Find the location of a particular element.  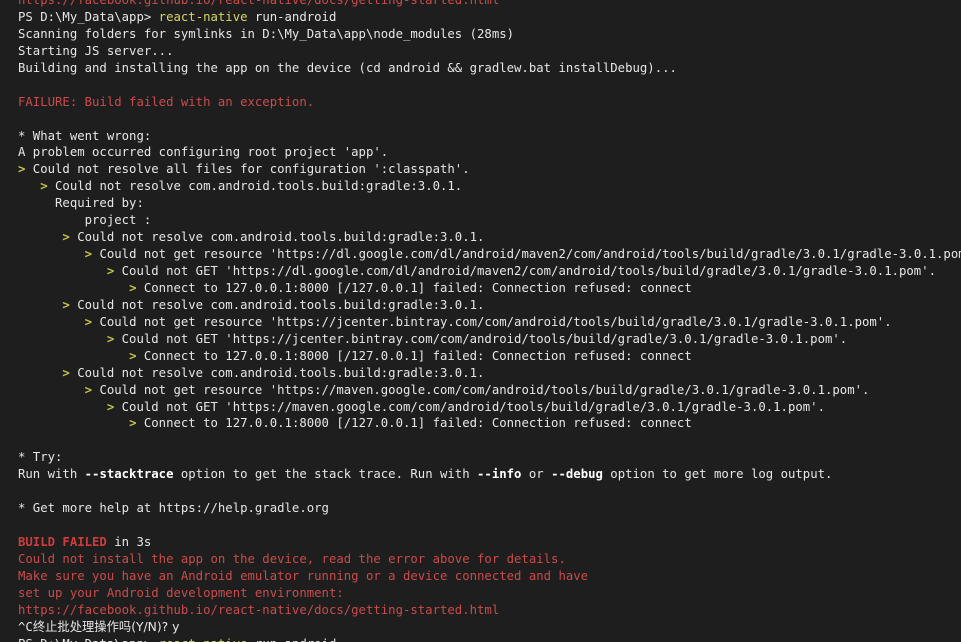

terminal-text-segment: option to get the stack trace. Run with is located at coordinates (325, 474).